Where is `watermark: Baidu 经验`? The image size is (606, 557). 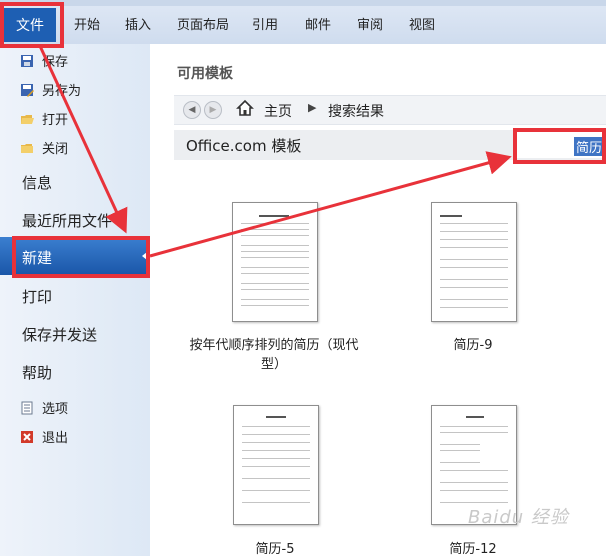
watermark: Baidu 经验 is located at coordinates (518, 517).